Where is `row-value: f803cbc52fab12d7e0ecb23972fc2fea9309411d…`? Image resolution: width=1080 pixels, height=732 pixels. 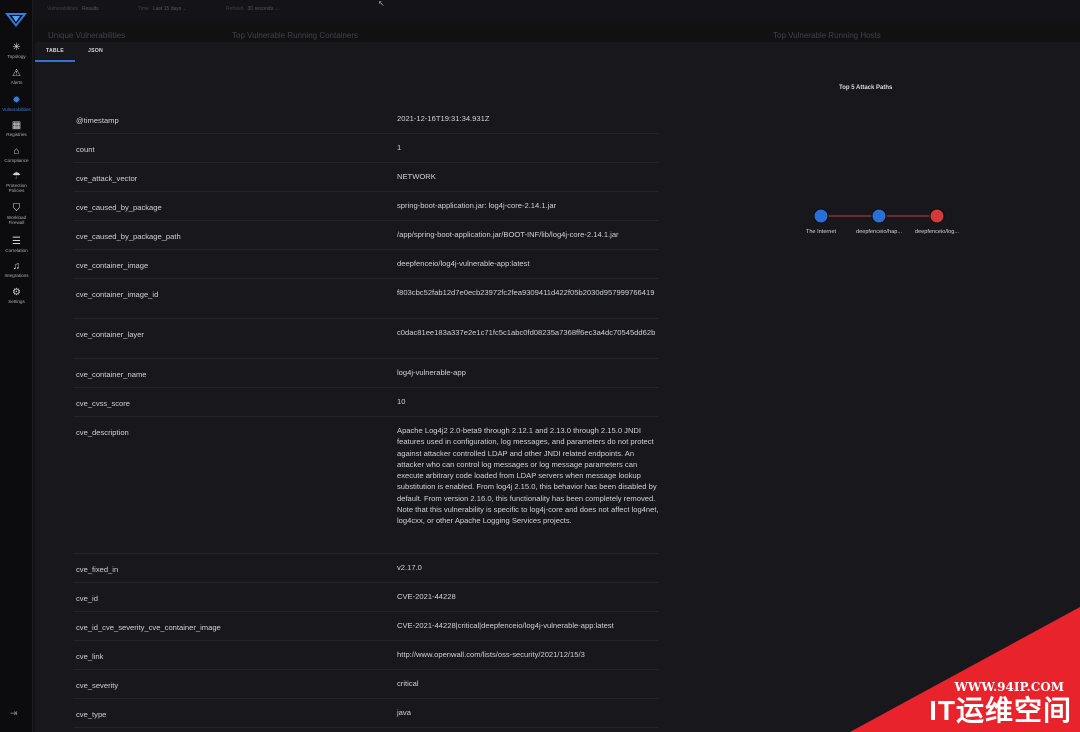
row-value: f803cbc52fab12d7e0ecb23972fc2fea9309411d… is located at coordinates (526, 292).